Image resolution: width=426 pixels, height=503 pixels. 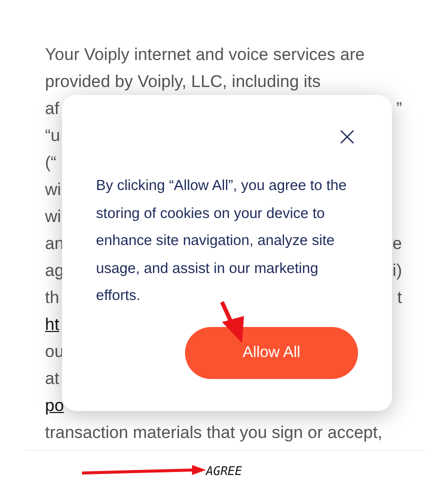 I want to click on text-fragment: th, so click(x=52, y=298).